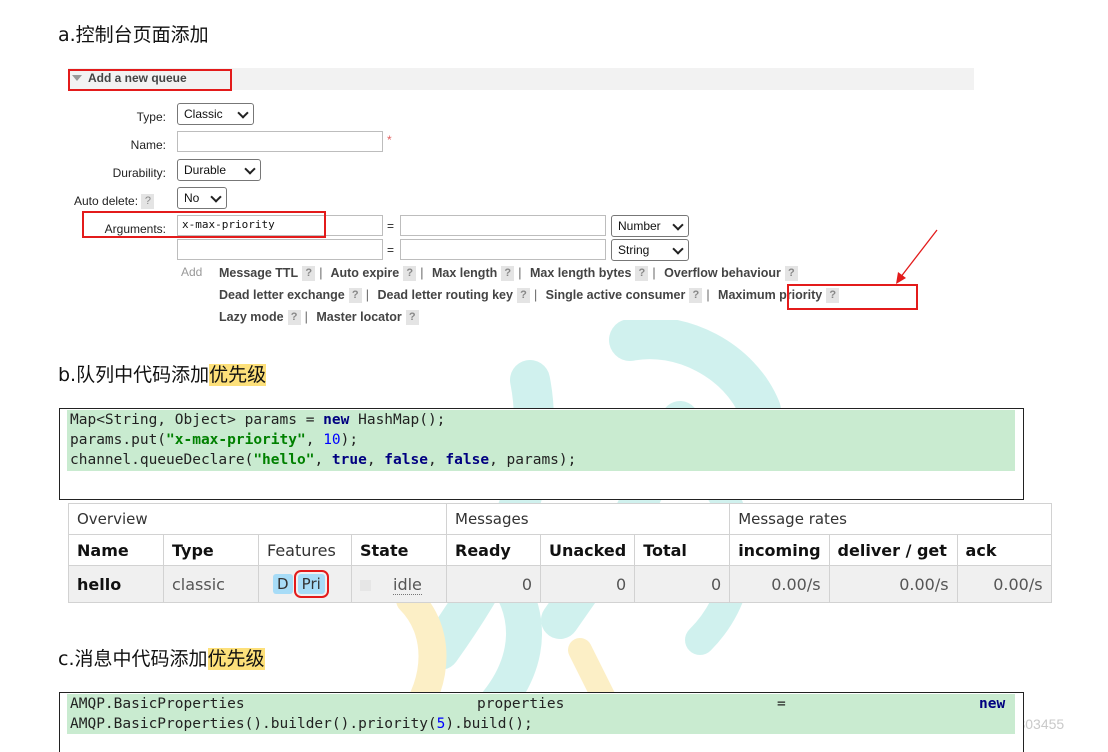  I want to click on type-select-value: Classic, so click(203, 114).